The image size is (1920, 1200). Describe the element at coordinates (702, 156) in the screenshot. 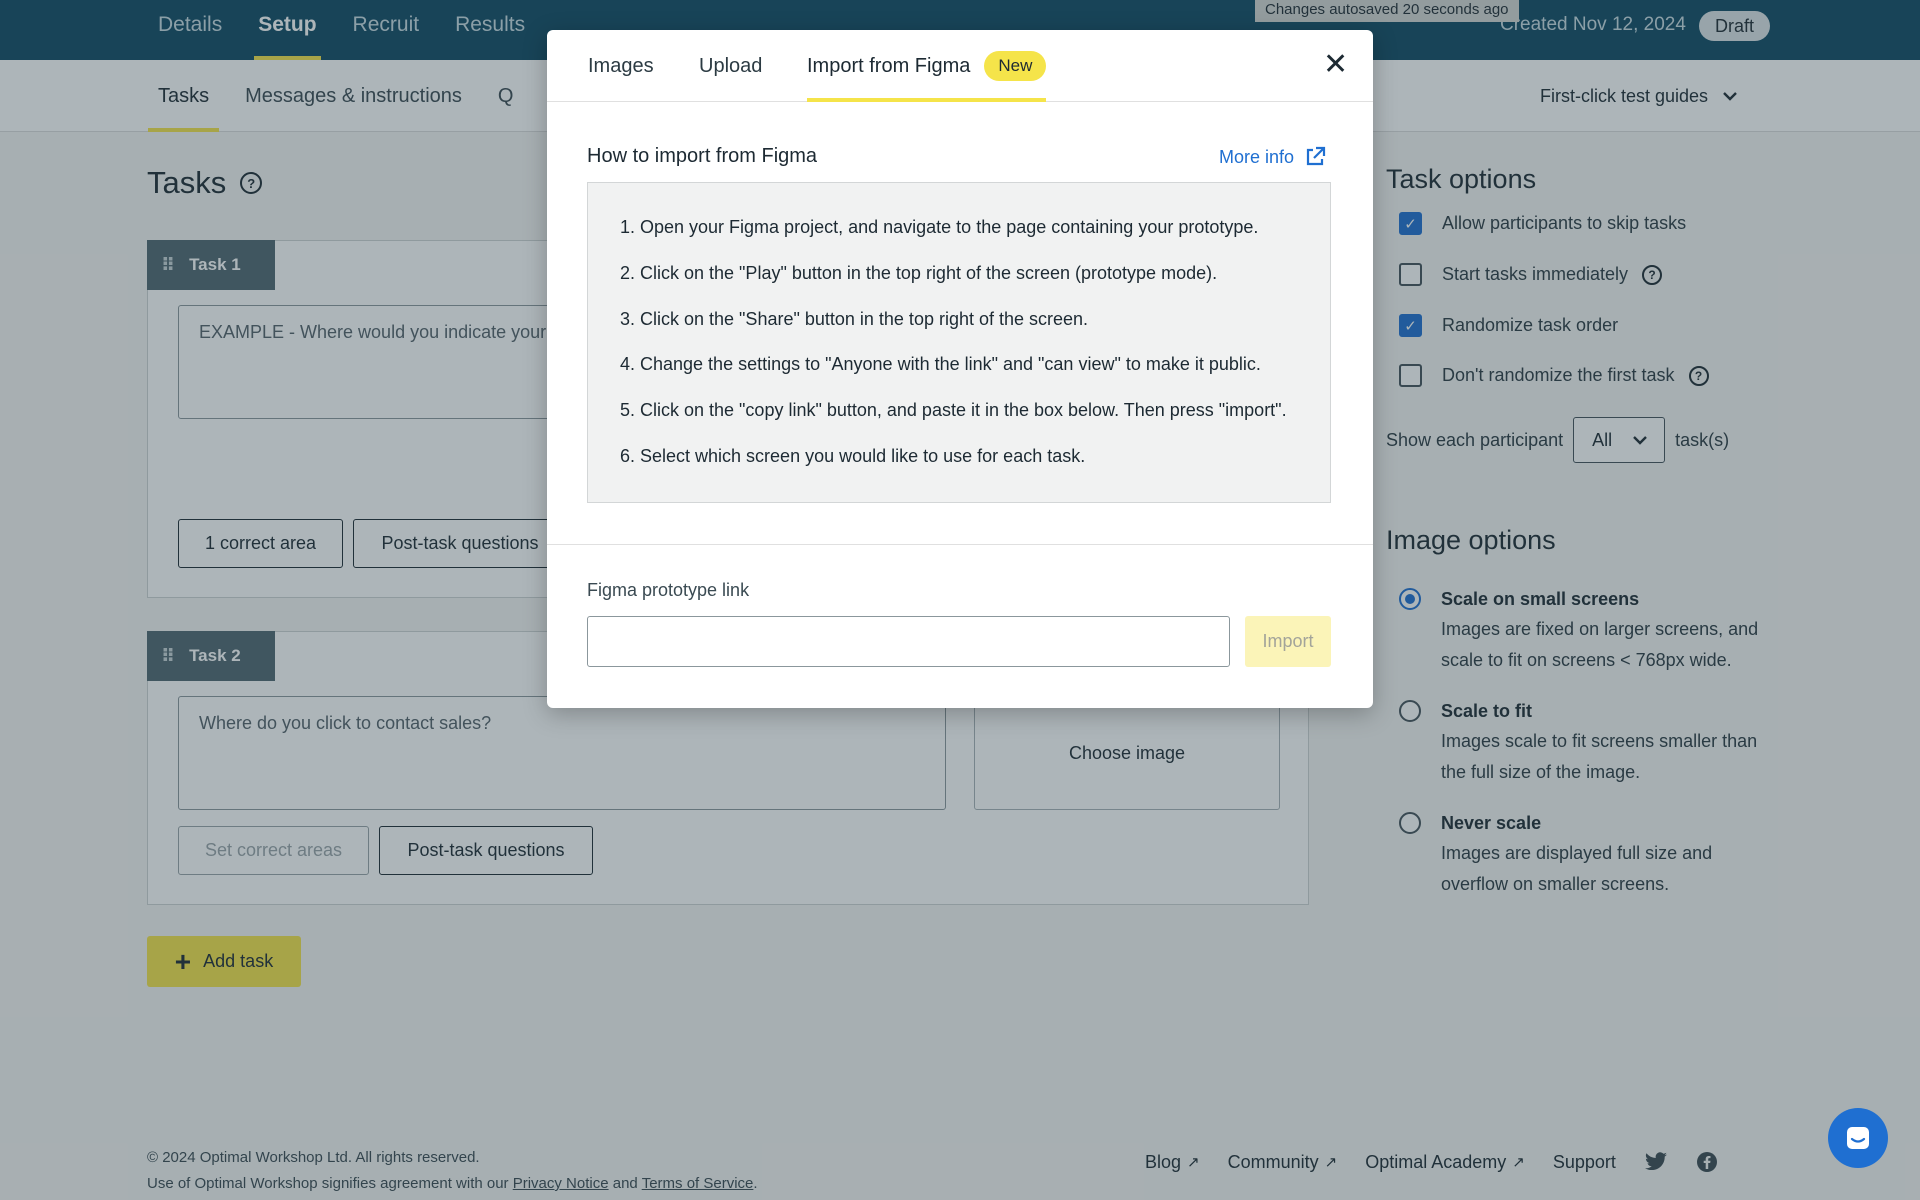

I see `how-to-import-heading: How to import from Figma` at that location.